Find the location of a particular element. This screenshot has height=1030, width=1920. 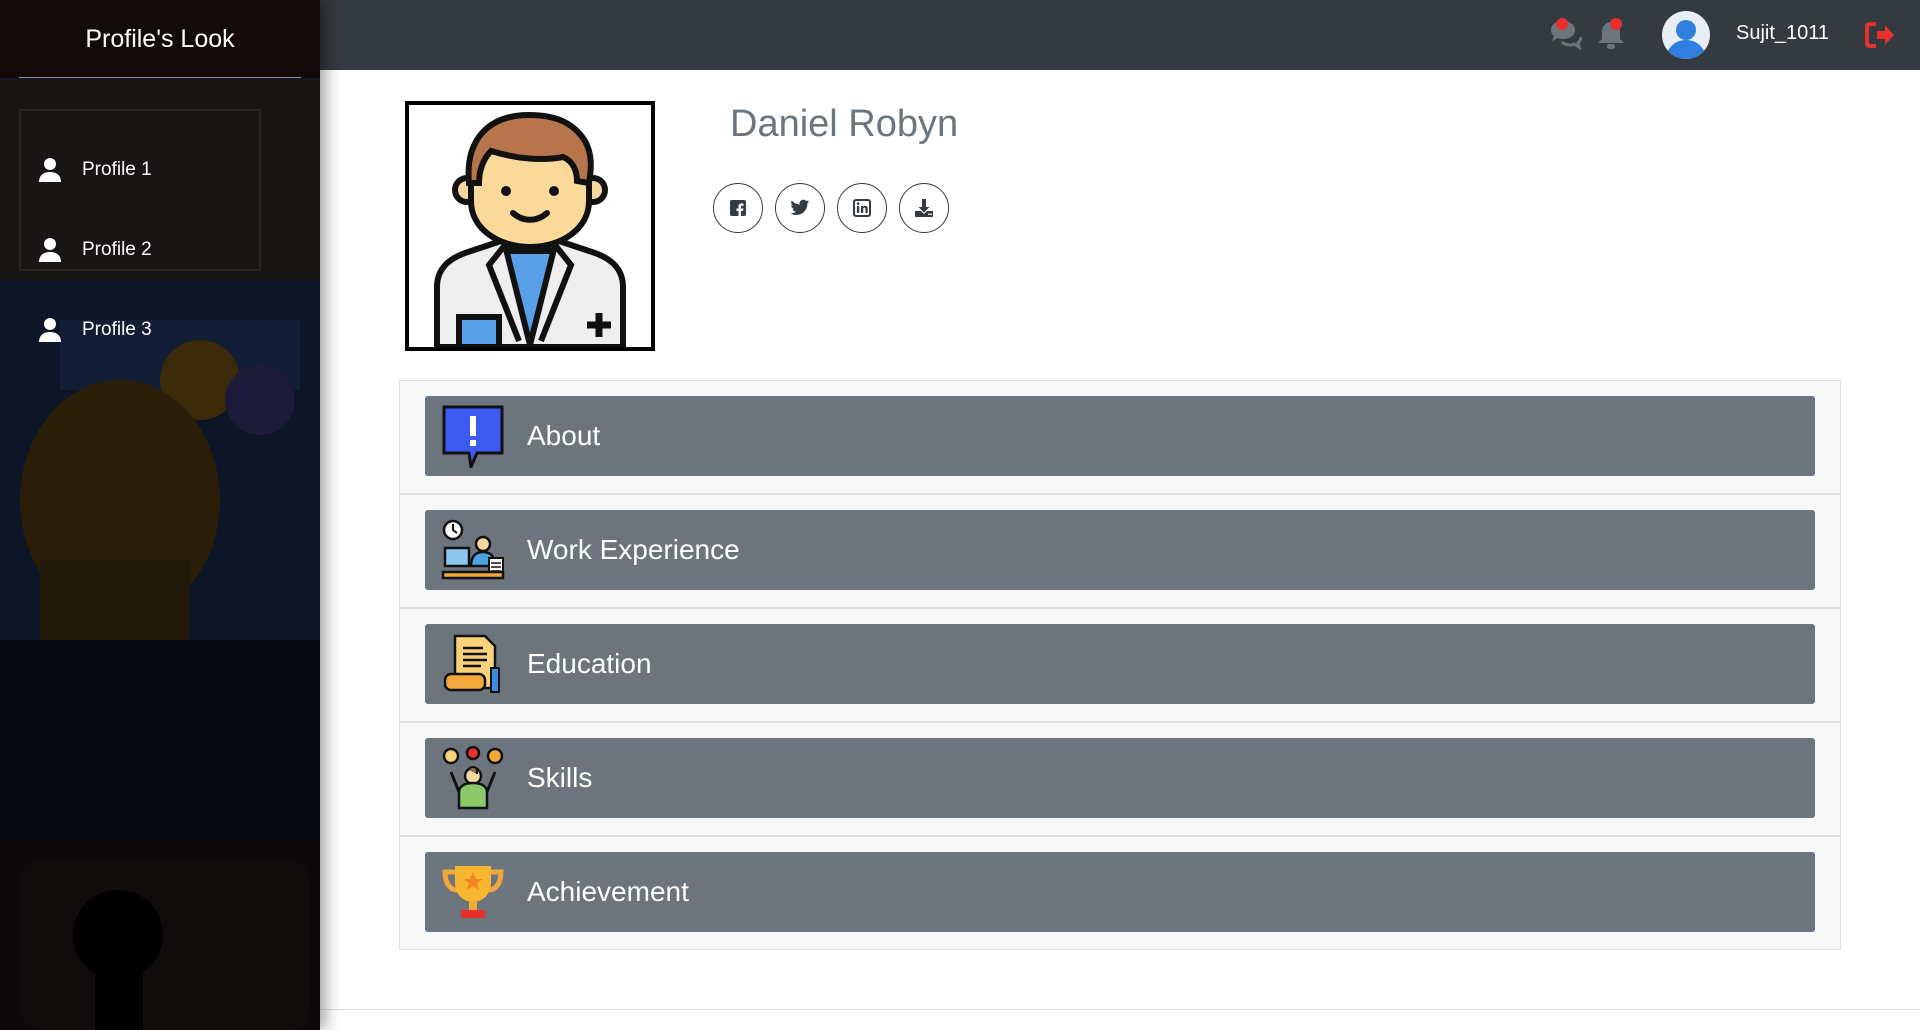

sidebar-nav: Profile 1 Profile 2 Profile 3 is located at coordinates (160, 250).